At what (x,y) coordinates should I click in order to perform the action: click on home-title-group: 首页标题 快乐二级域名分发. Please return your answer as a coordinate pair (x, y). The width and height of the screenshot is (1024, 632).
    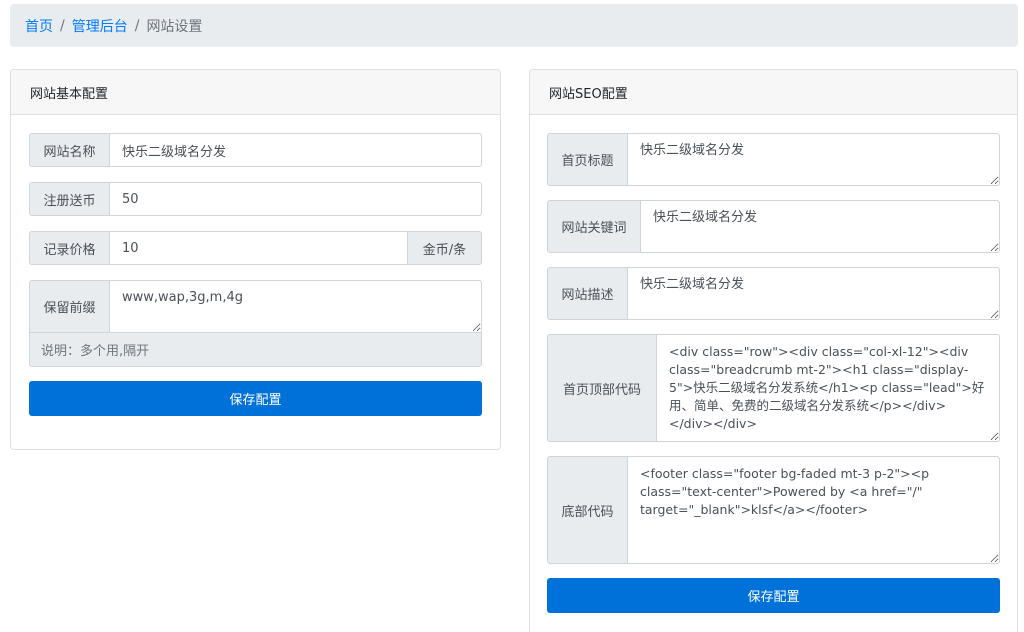
    Looking at the image, I should click on (773, 159).